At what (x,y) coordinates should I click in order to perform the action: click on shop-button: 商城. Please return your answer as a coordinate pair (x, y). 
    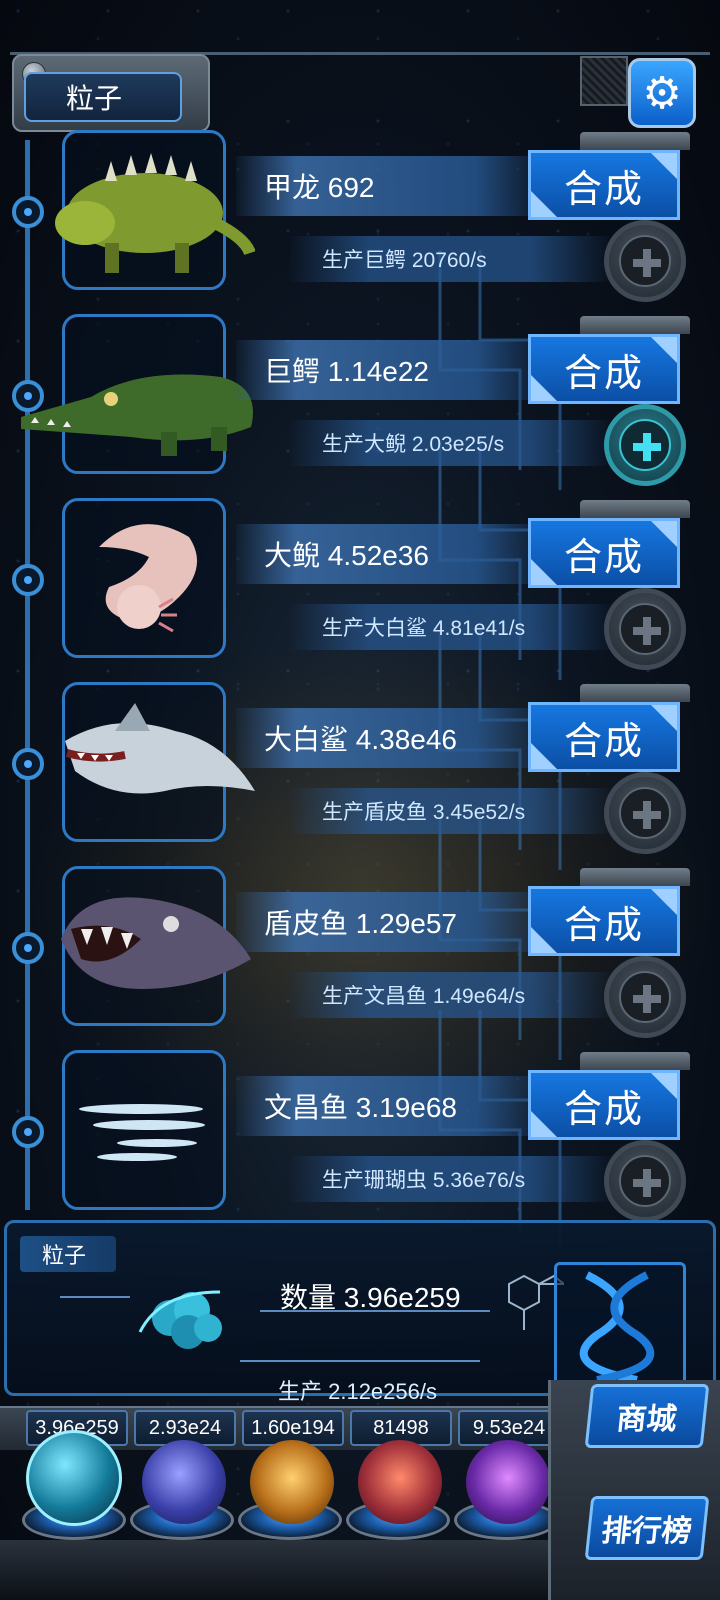
    Looking at the image, I should click on (647, 1416).